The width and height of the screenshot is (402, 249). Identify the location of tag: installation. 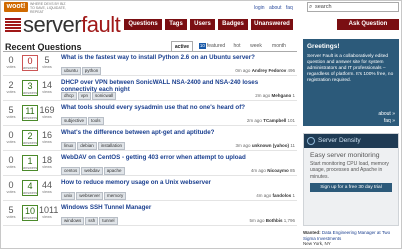
(111, 146).